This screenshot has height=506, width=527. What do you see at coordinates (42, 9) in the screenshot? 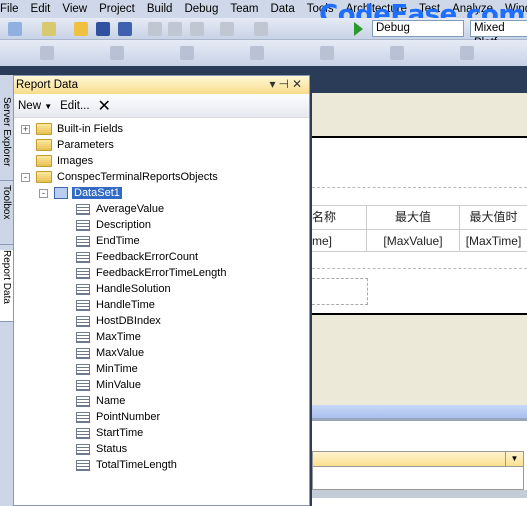
I see `menu-edit: Edit` at bounding box center [42, 9].